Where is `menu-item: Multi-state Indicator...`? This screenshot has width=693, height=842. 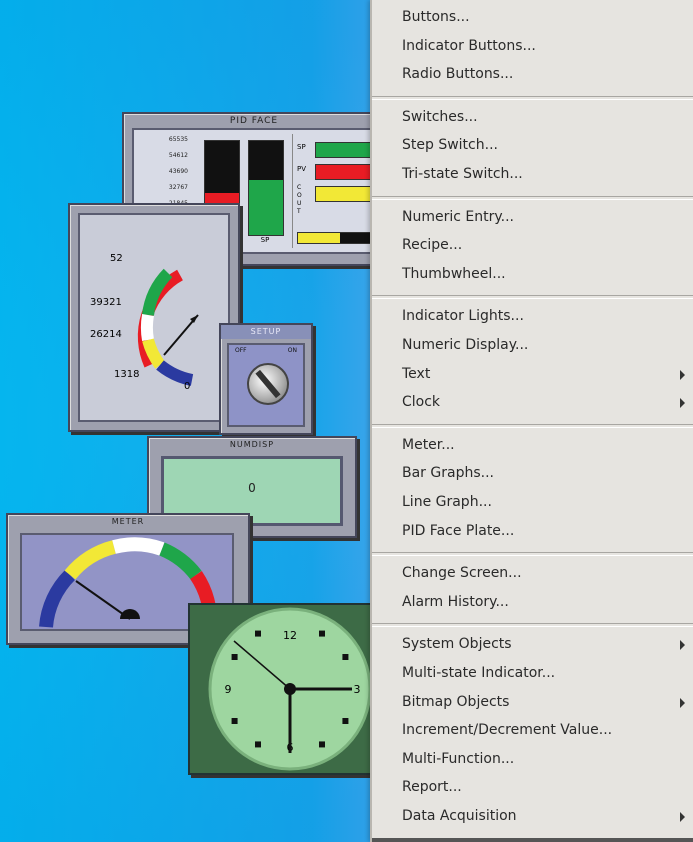 menu-item: Multi-state Indicator... is located at coordinates (547, 673).